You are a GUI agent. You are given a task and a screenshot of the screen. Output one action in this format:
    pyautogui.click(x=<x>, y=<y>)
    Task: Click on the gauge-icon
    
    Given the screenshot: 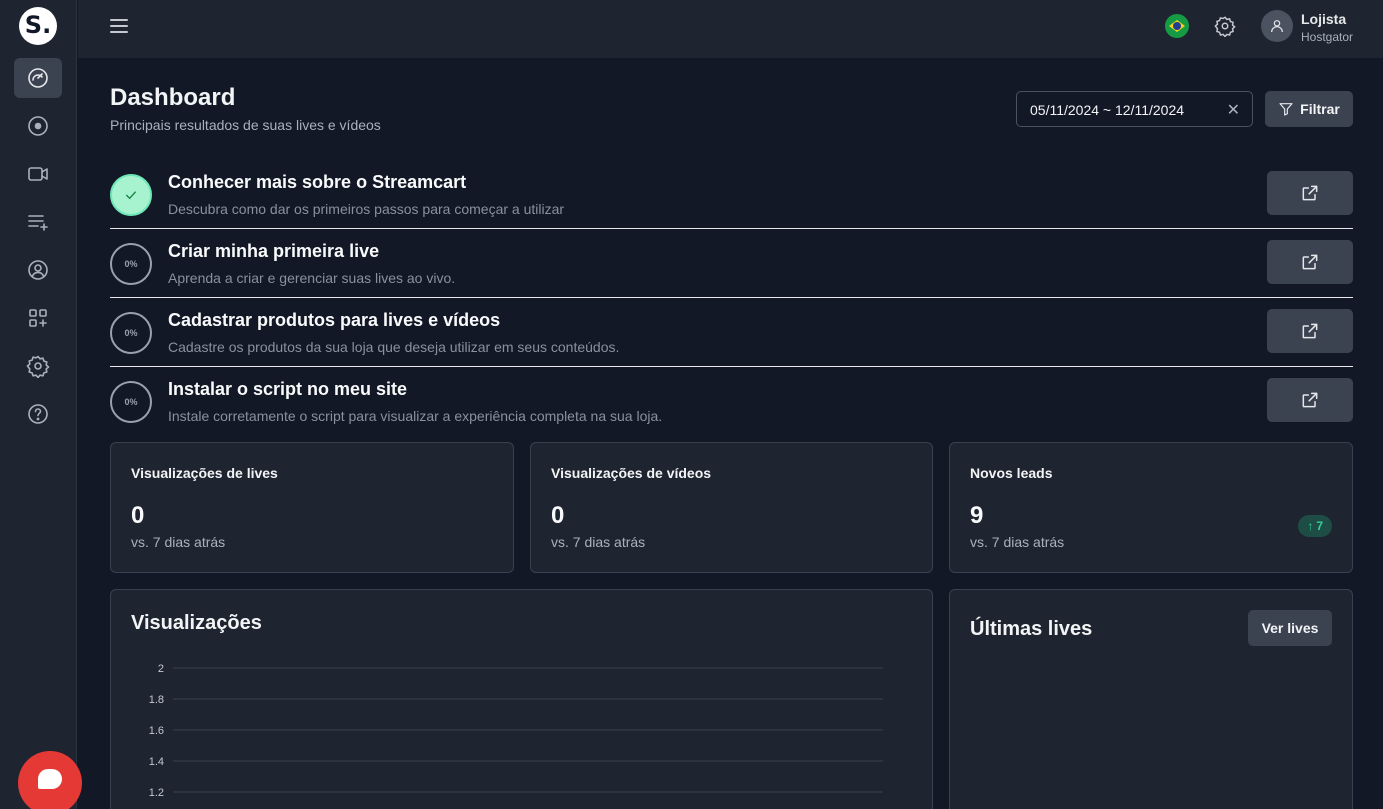 What is the action you would take?
    pyautogui.click(x=38, y=78)
    